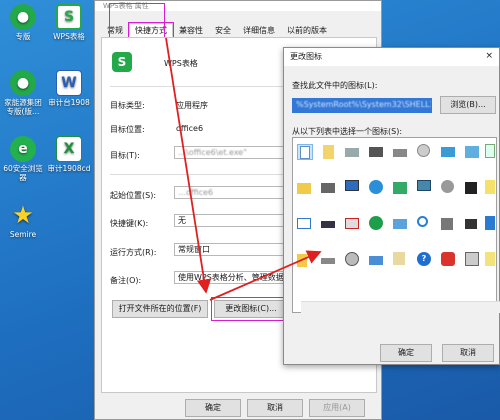 Image resolution: width=500 pixels, height=420 pixels. Describe the element at coordinates (377, 224) in the screenshot. I see `power-icon` at that location.